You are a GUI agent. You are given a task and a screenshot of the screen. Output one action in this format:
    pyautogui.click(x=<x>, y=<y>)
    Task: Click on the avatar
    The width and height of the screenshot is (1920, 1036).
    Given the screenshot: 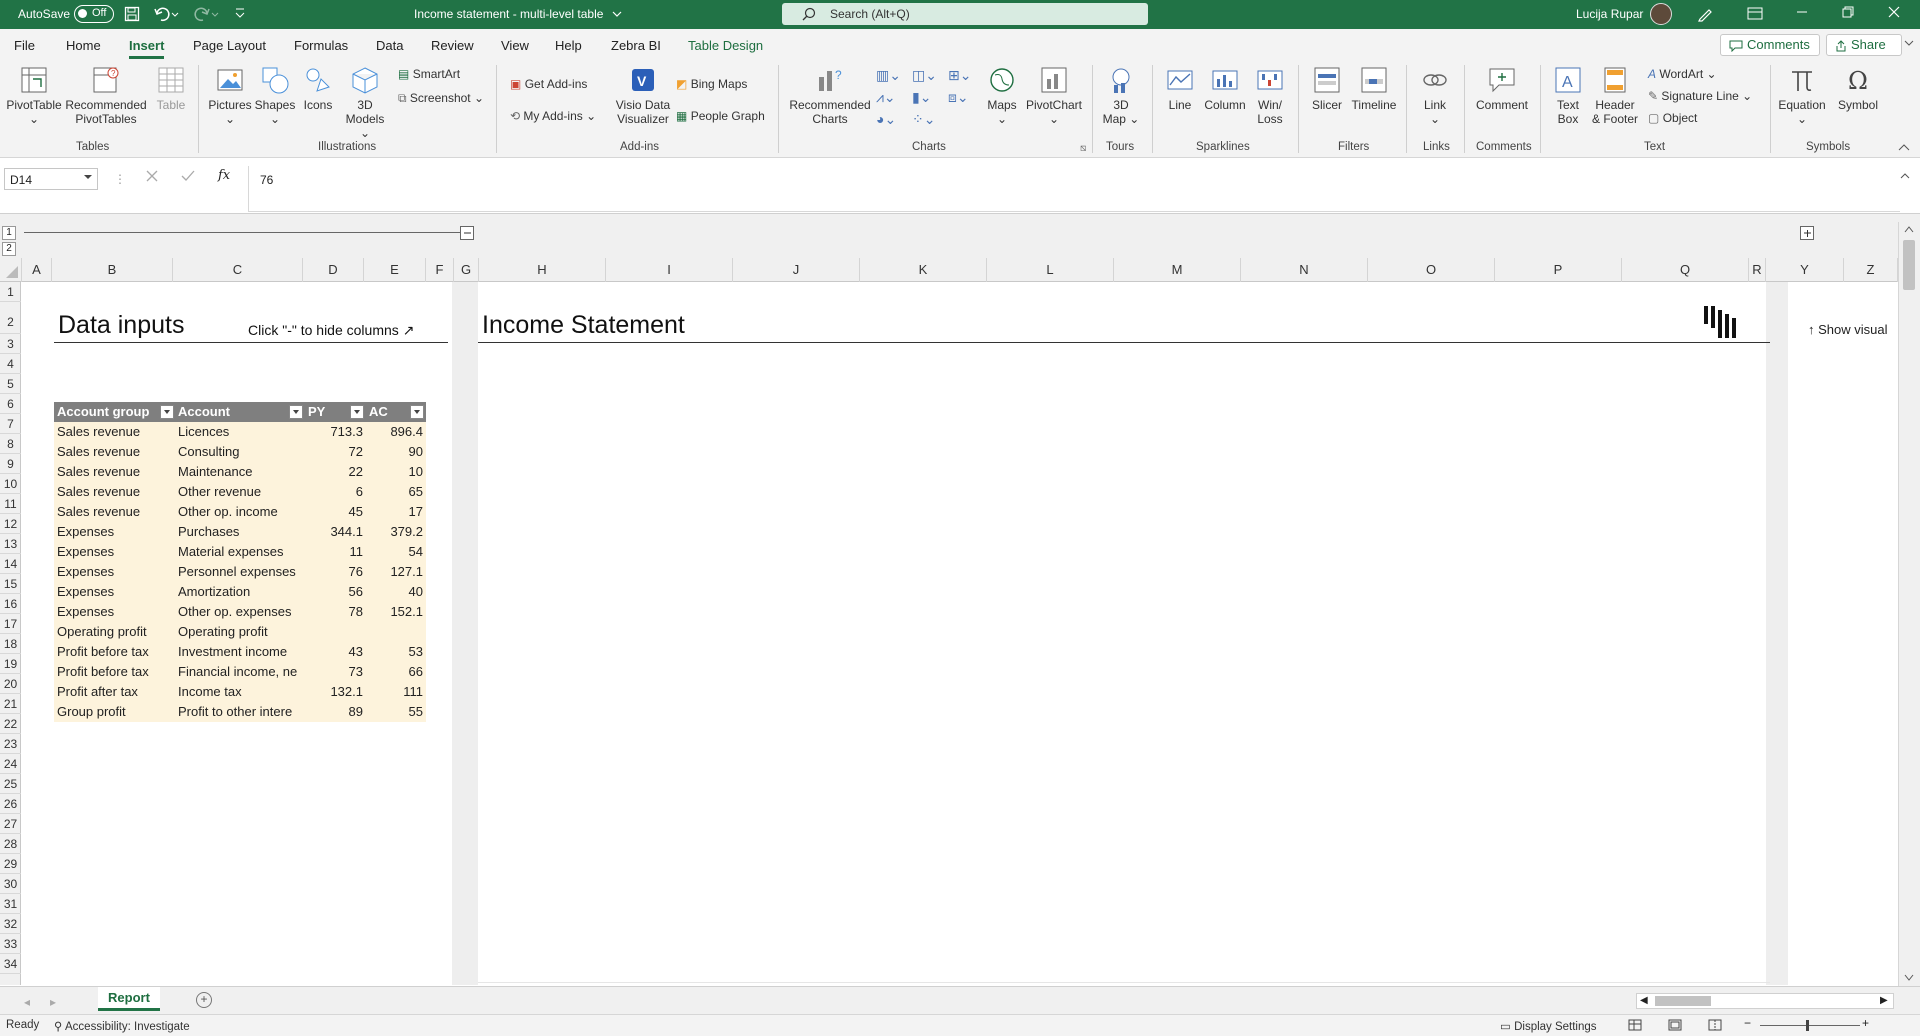 What is the action you would take?
    pyautogui.click(x=1661, y=14)
    